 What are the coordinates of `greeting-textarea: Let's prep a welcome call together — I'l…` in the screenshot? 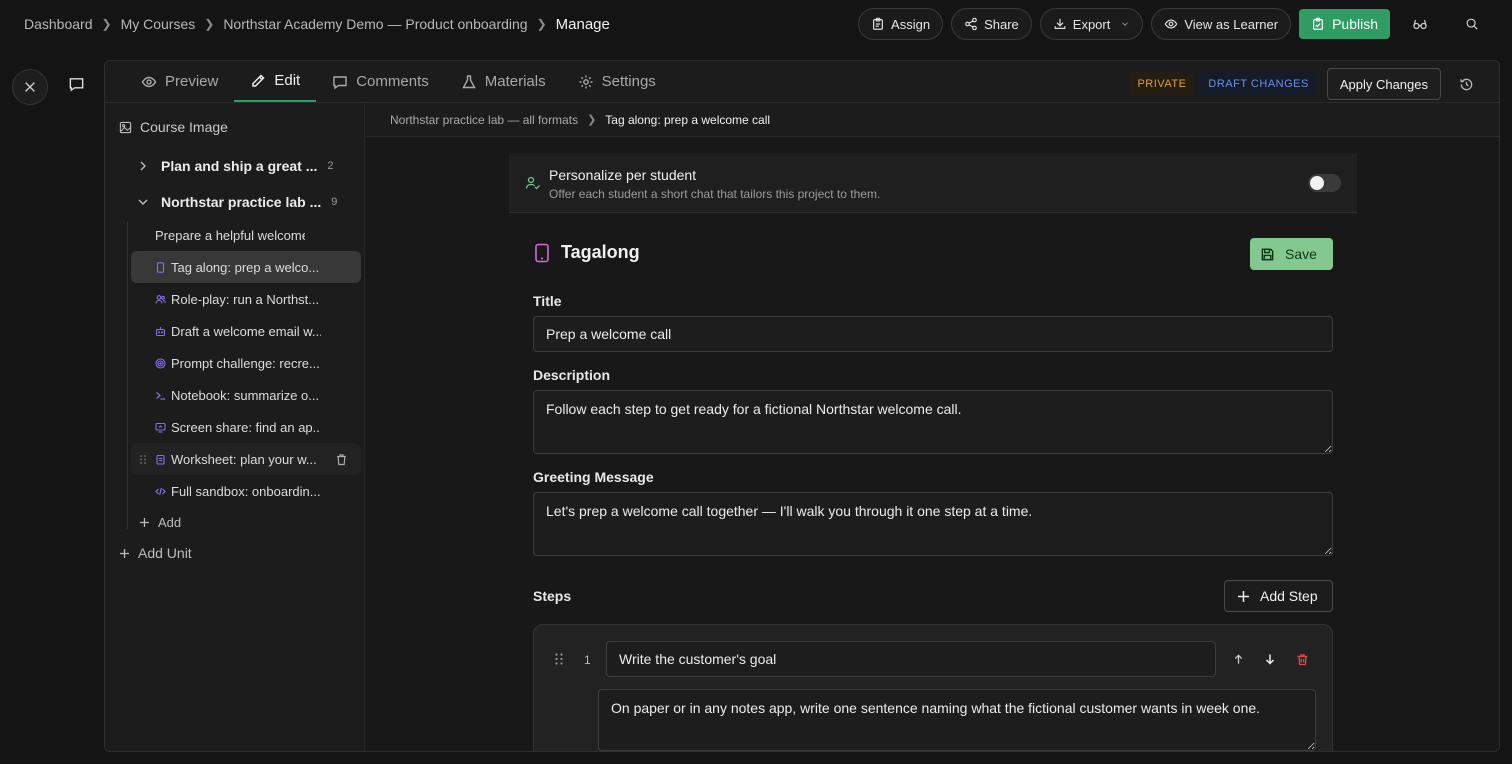 It's located at (933, 524).